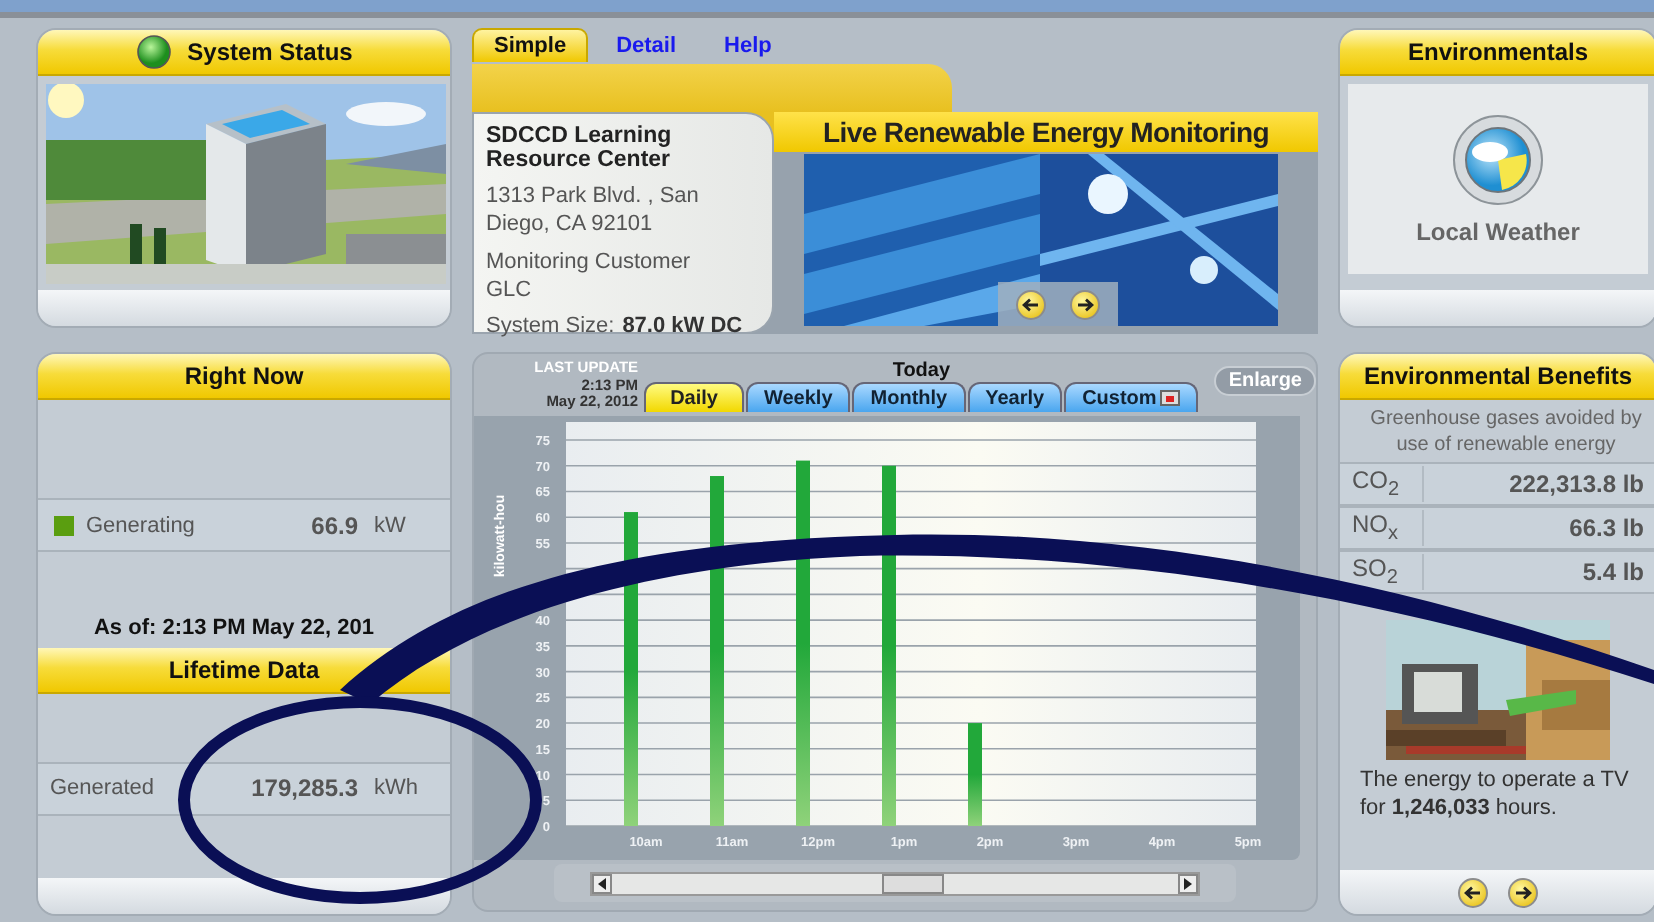 This screenshot has height=922, width=1654. Describe the element at coordinates (1498, 231) in the screenshot. I see `weather-label: Local Weather` at that location.